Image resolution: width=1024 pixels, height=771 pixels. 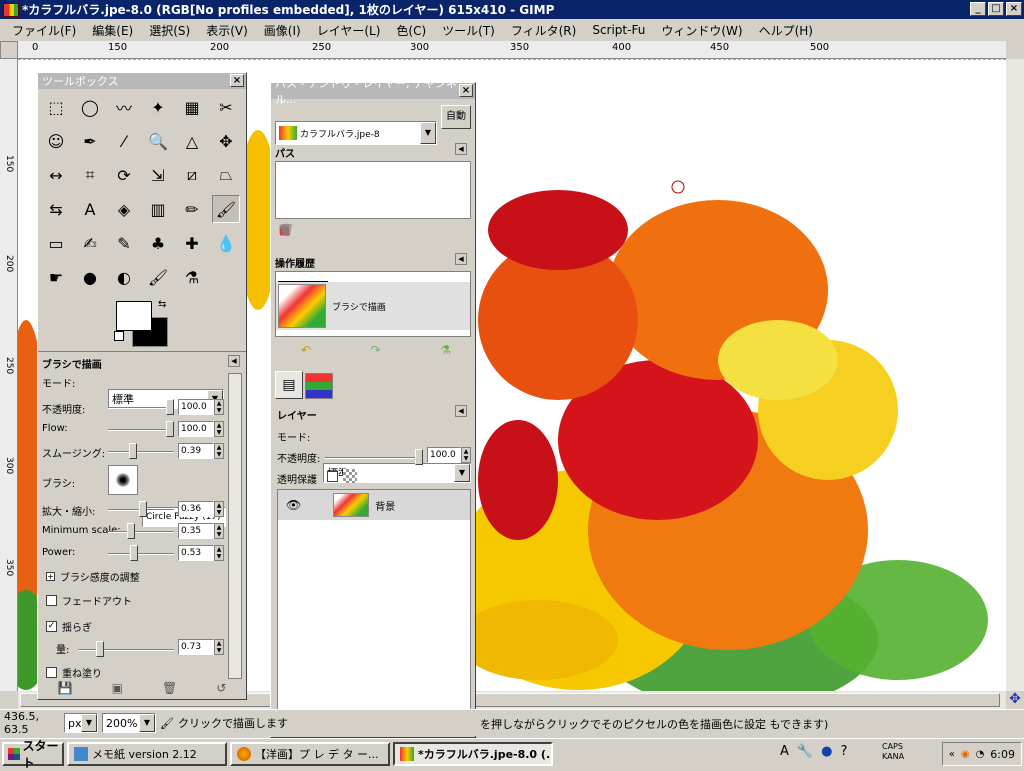 What do you see at coordinates (373, 190) in the screenshot?
I see `paths-list` at bounding box center [373, 190].